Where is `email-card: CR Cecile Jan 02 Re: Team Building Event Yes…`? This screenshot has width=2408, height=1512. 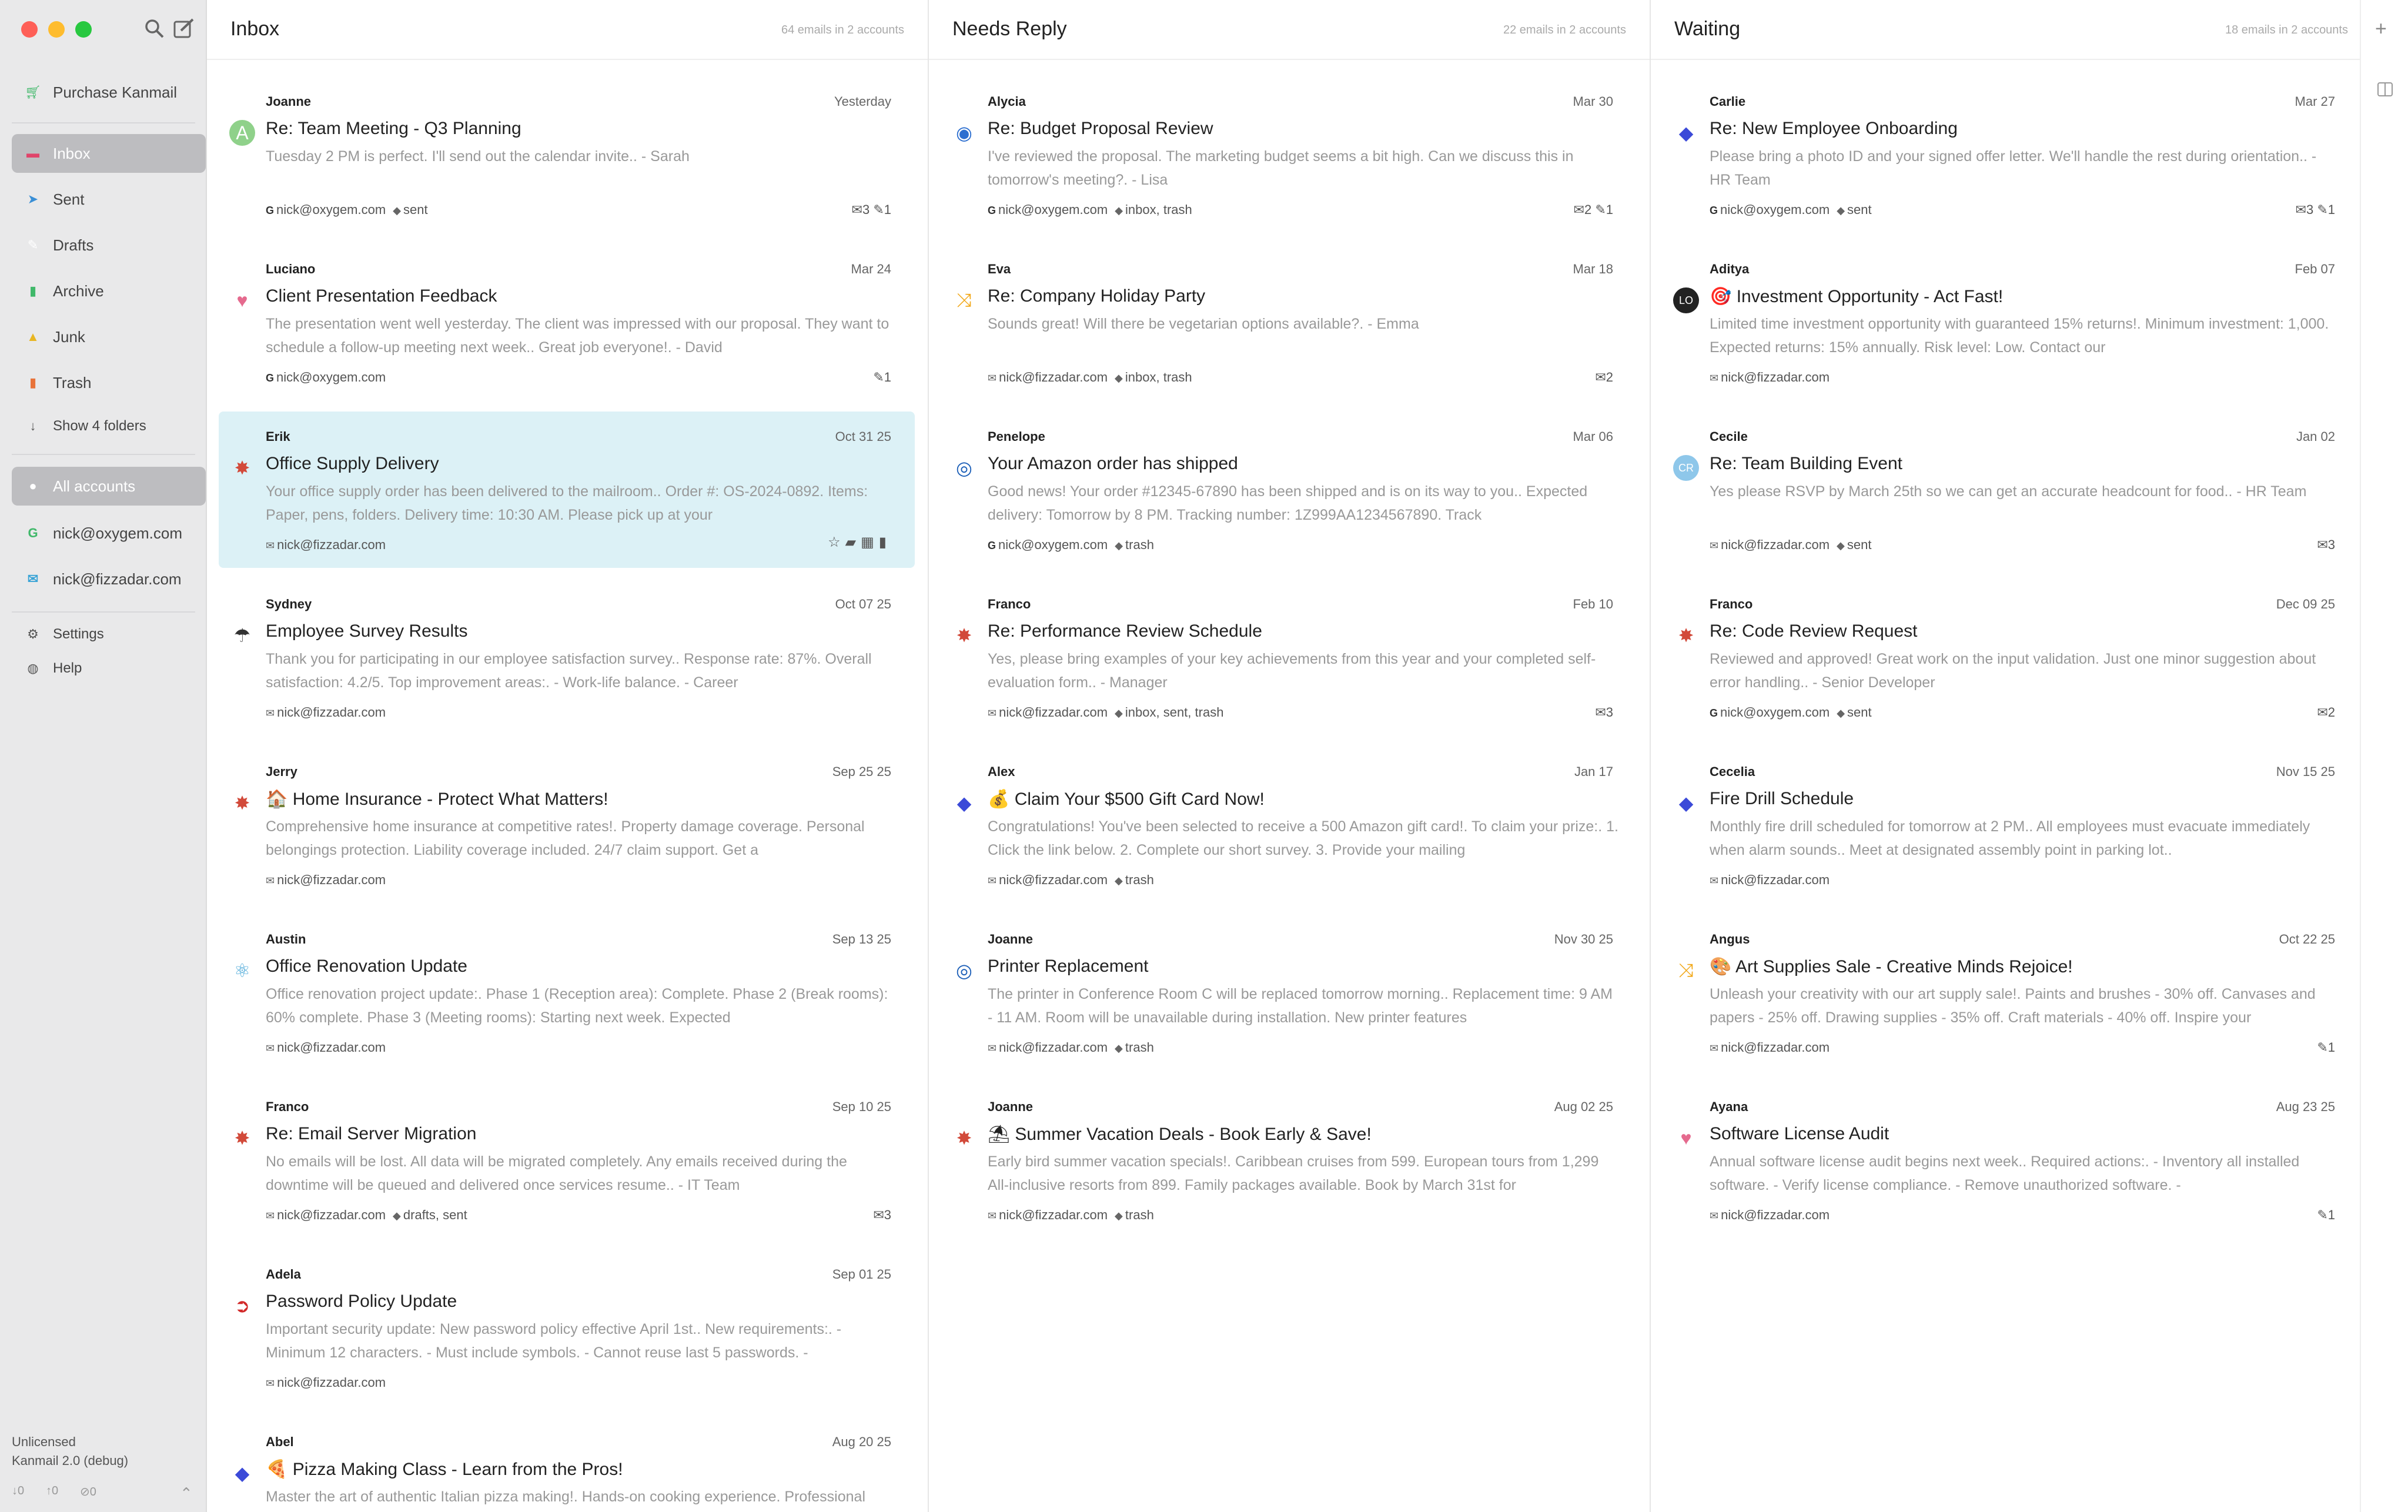 email-card: CR Cecile Jan 02 Re: Team Building Event Yes… is located at coordinates (2011, 490).